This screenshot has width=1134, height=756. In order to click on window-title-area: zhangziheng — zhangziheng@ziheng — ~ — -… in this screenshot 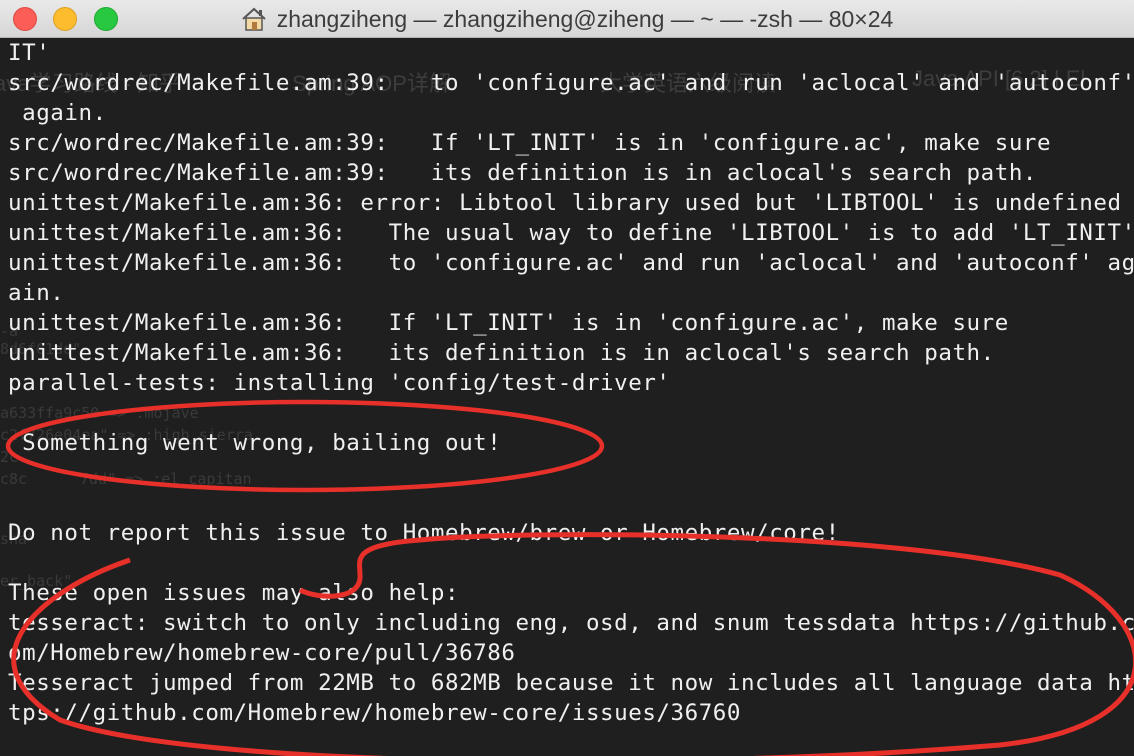, I will do `click(567, 19)`.